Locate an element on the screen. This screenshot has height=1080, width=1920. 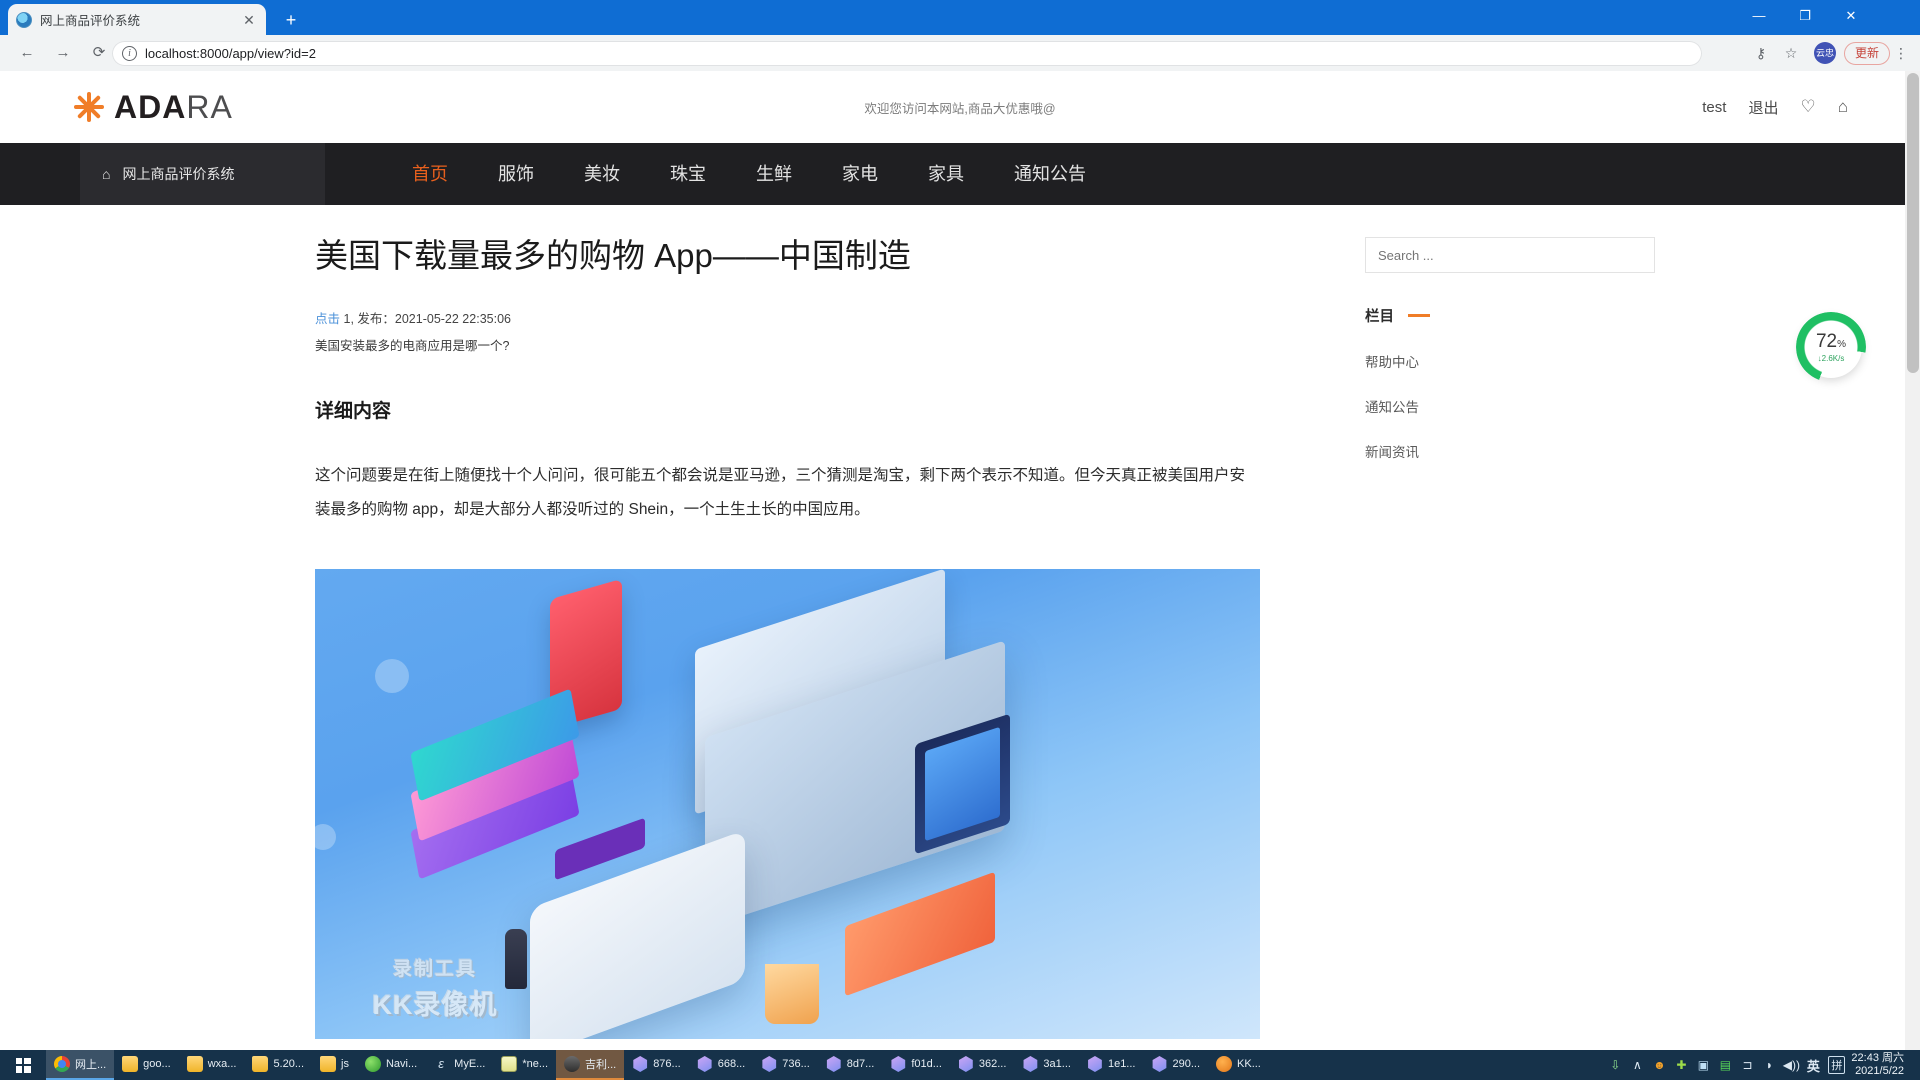
watermark-line-2: KK录像机 is located at coordinates (435, 1005).